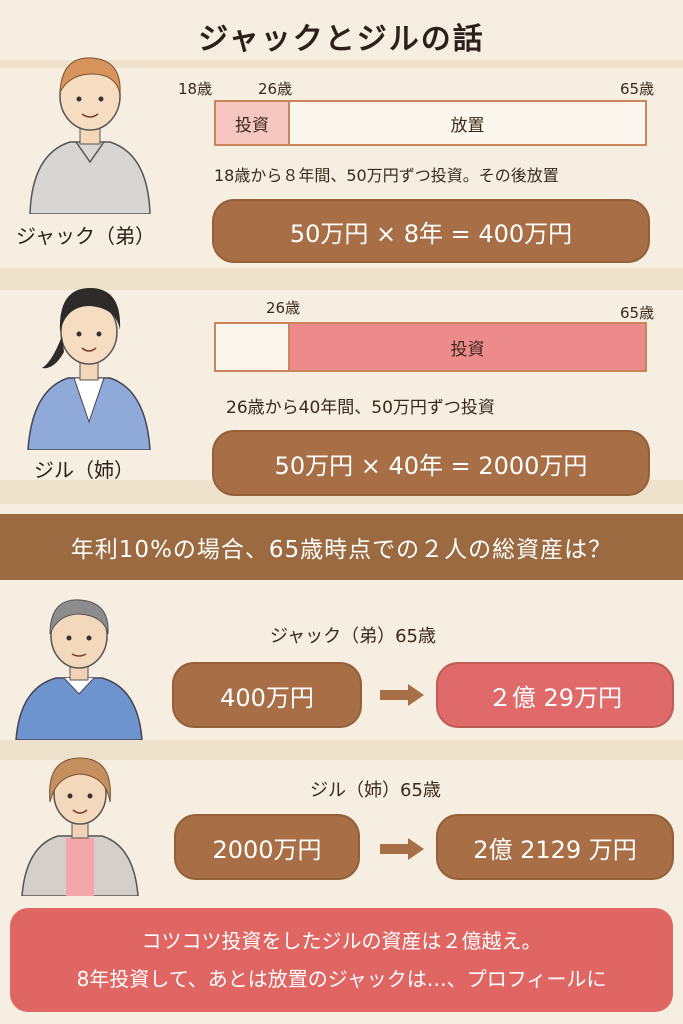 This screenshot has height=1024, width=683. Describe the element at coordinates (85, 236) in the screenshot. I see `jack-caption: ジャック（弟）` at that location.